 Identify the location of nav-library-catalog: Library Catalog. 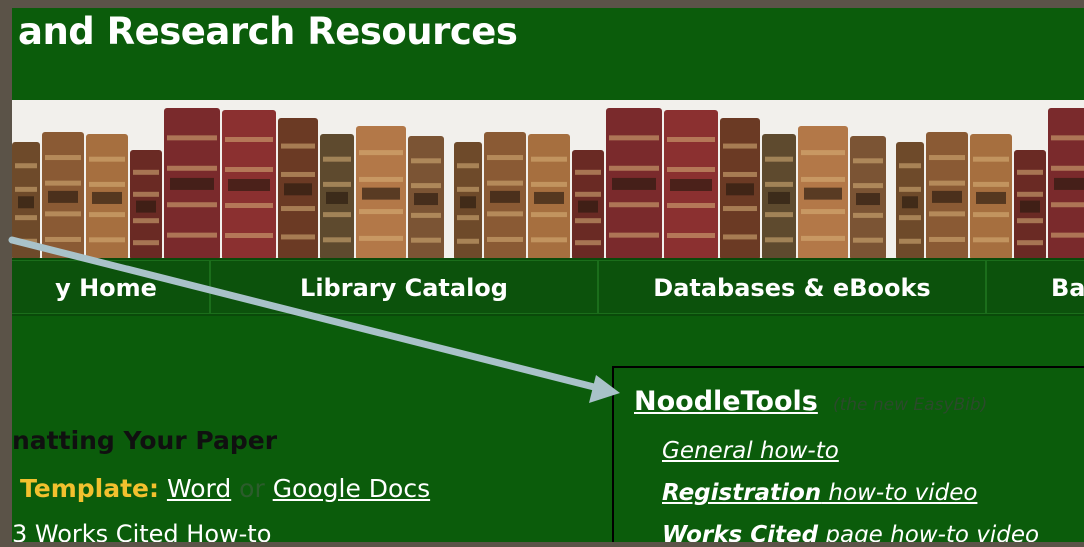
(404, 287).